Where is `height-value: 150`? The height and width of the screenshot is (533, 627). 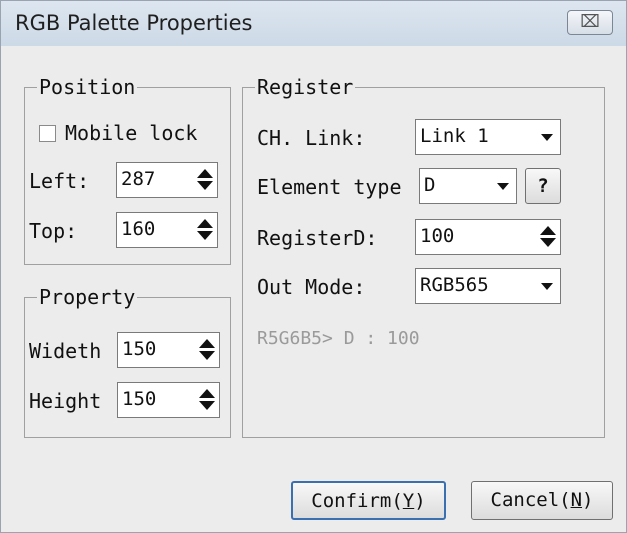 height-value: 150 is located at coordinates (139, 399).